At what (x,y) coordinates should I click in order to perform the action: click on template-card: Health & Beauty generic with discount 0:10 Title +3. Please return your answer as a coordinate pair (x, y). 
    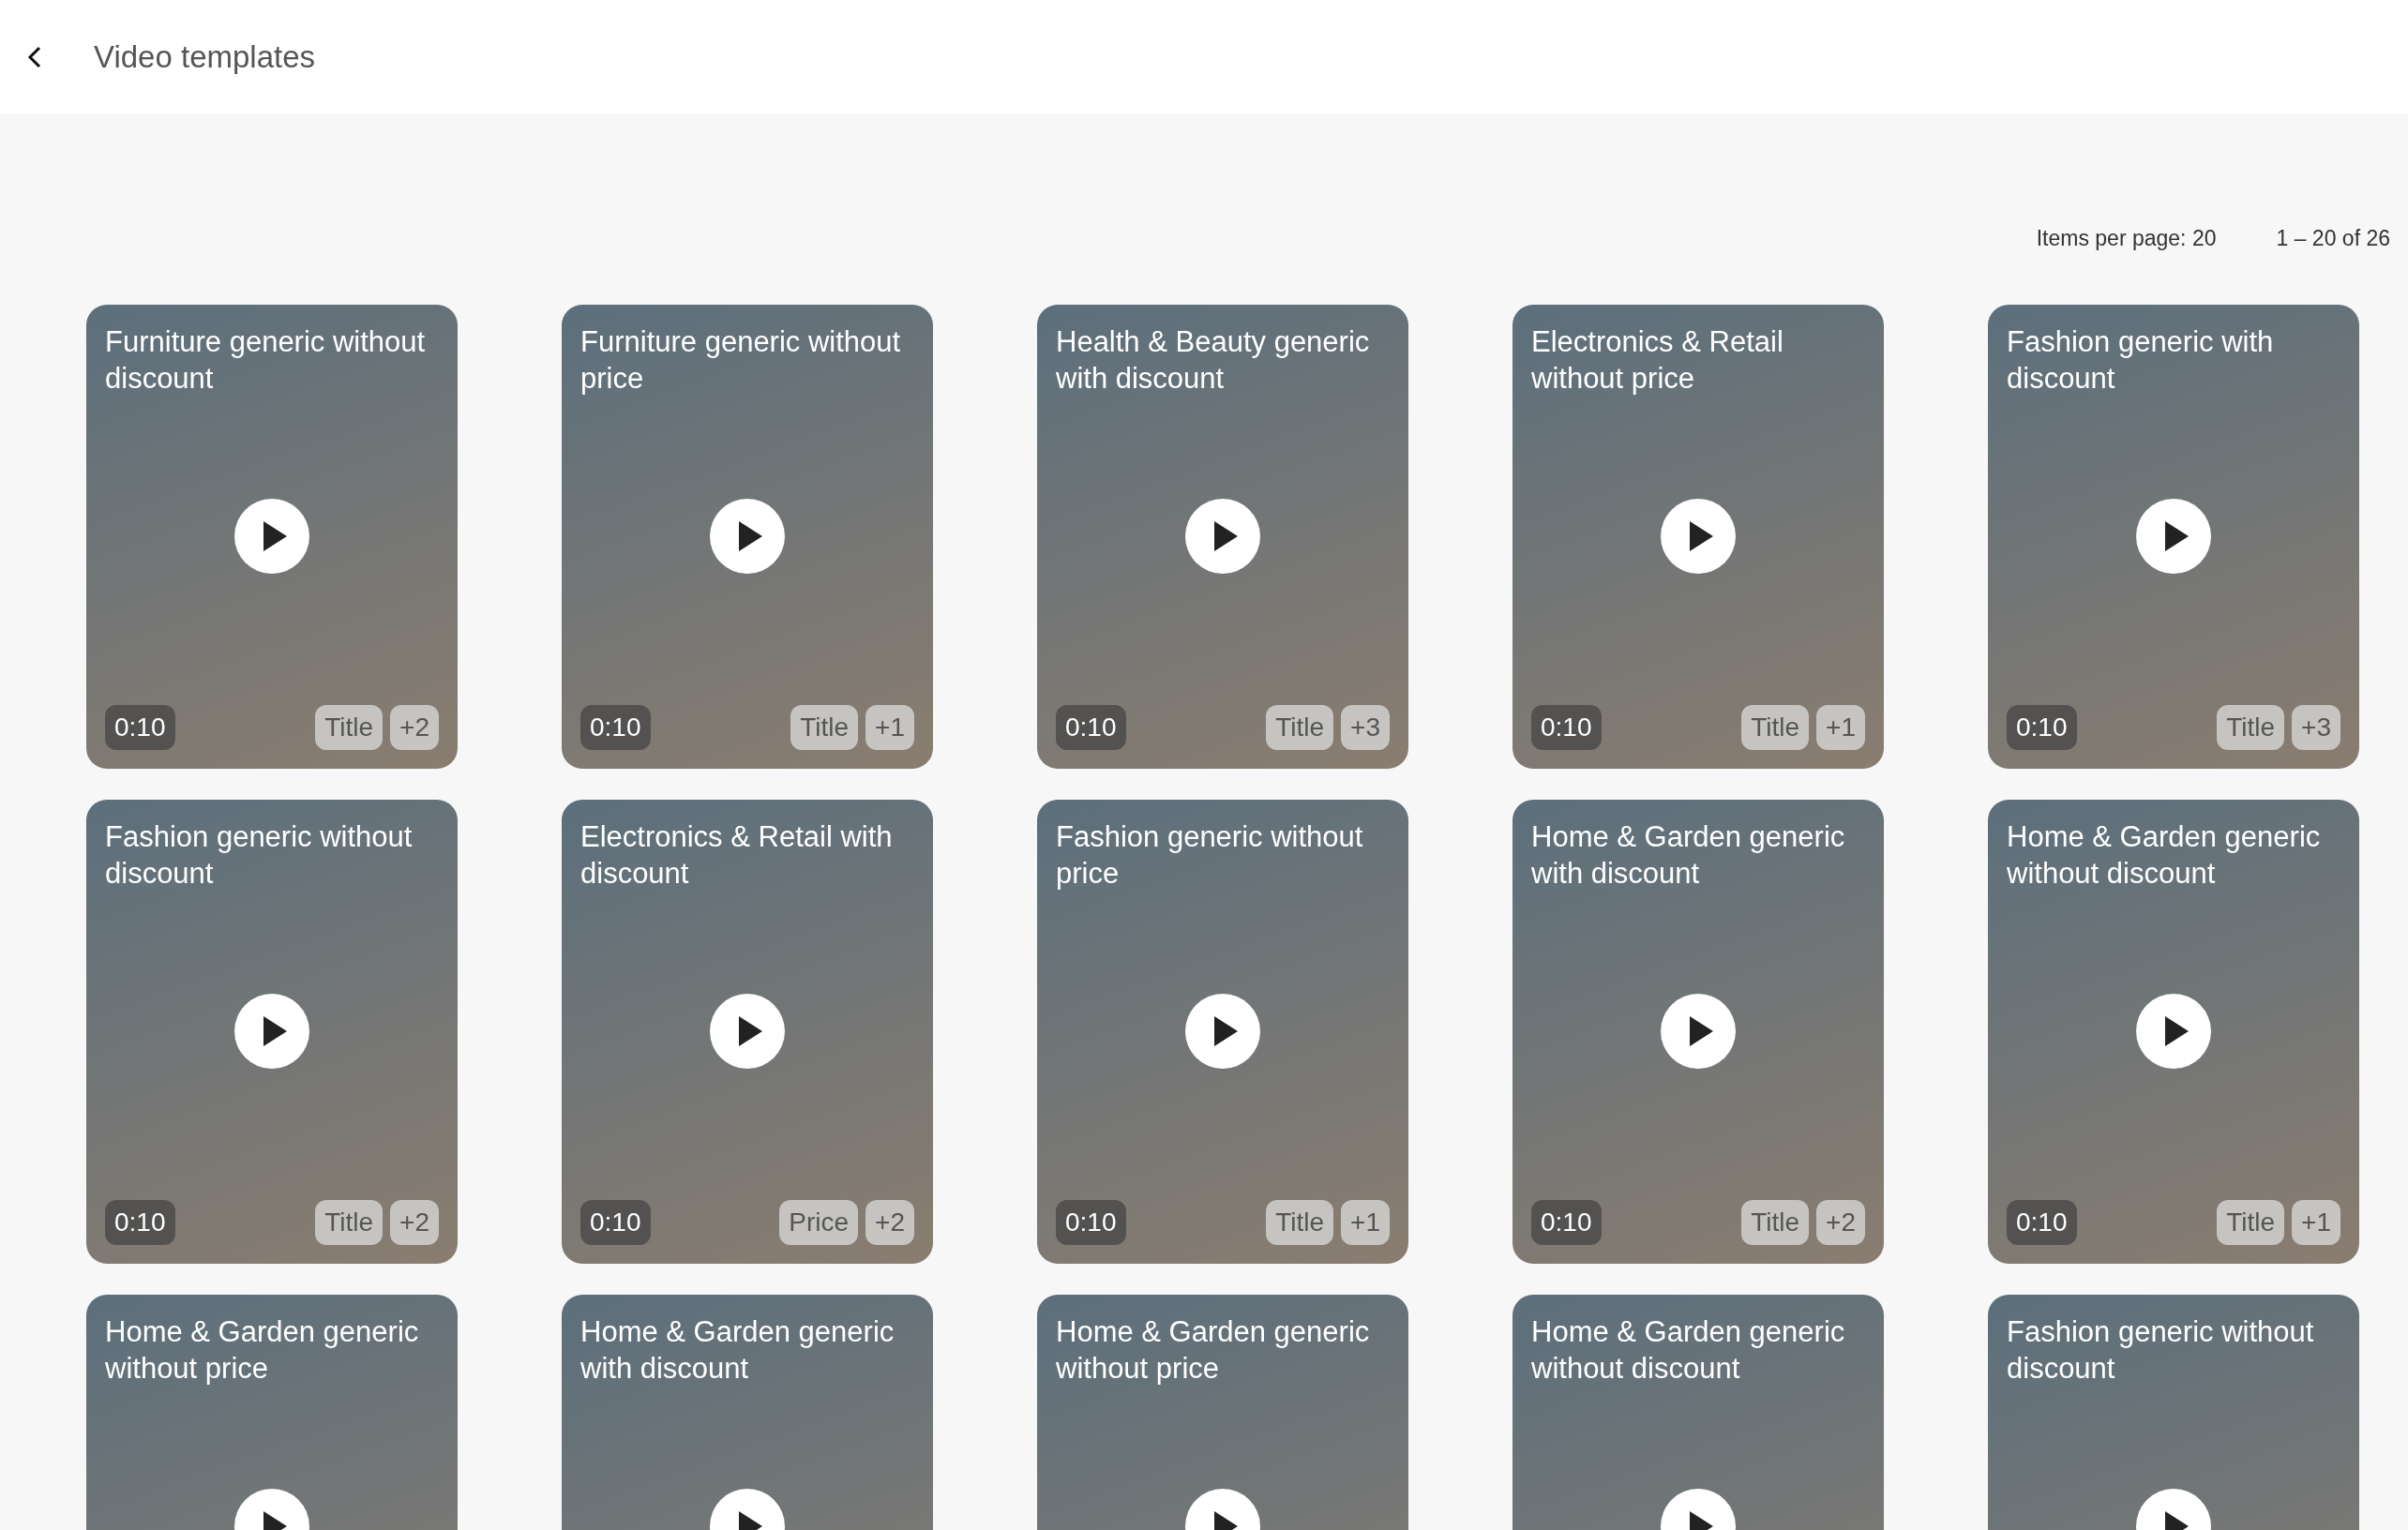
    Looking at the image, I should click on (1222, 537).